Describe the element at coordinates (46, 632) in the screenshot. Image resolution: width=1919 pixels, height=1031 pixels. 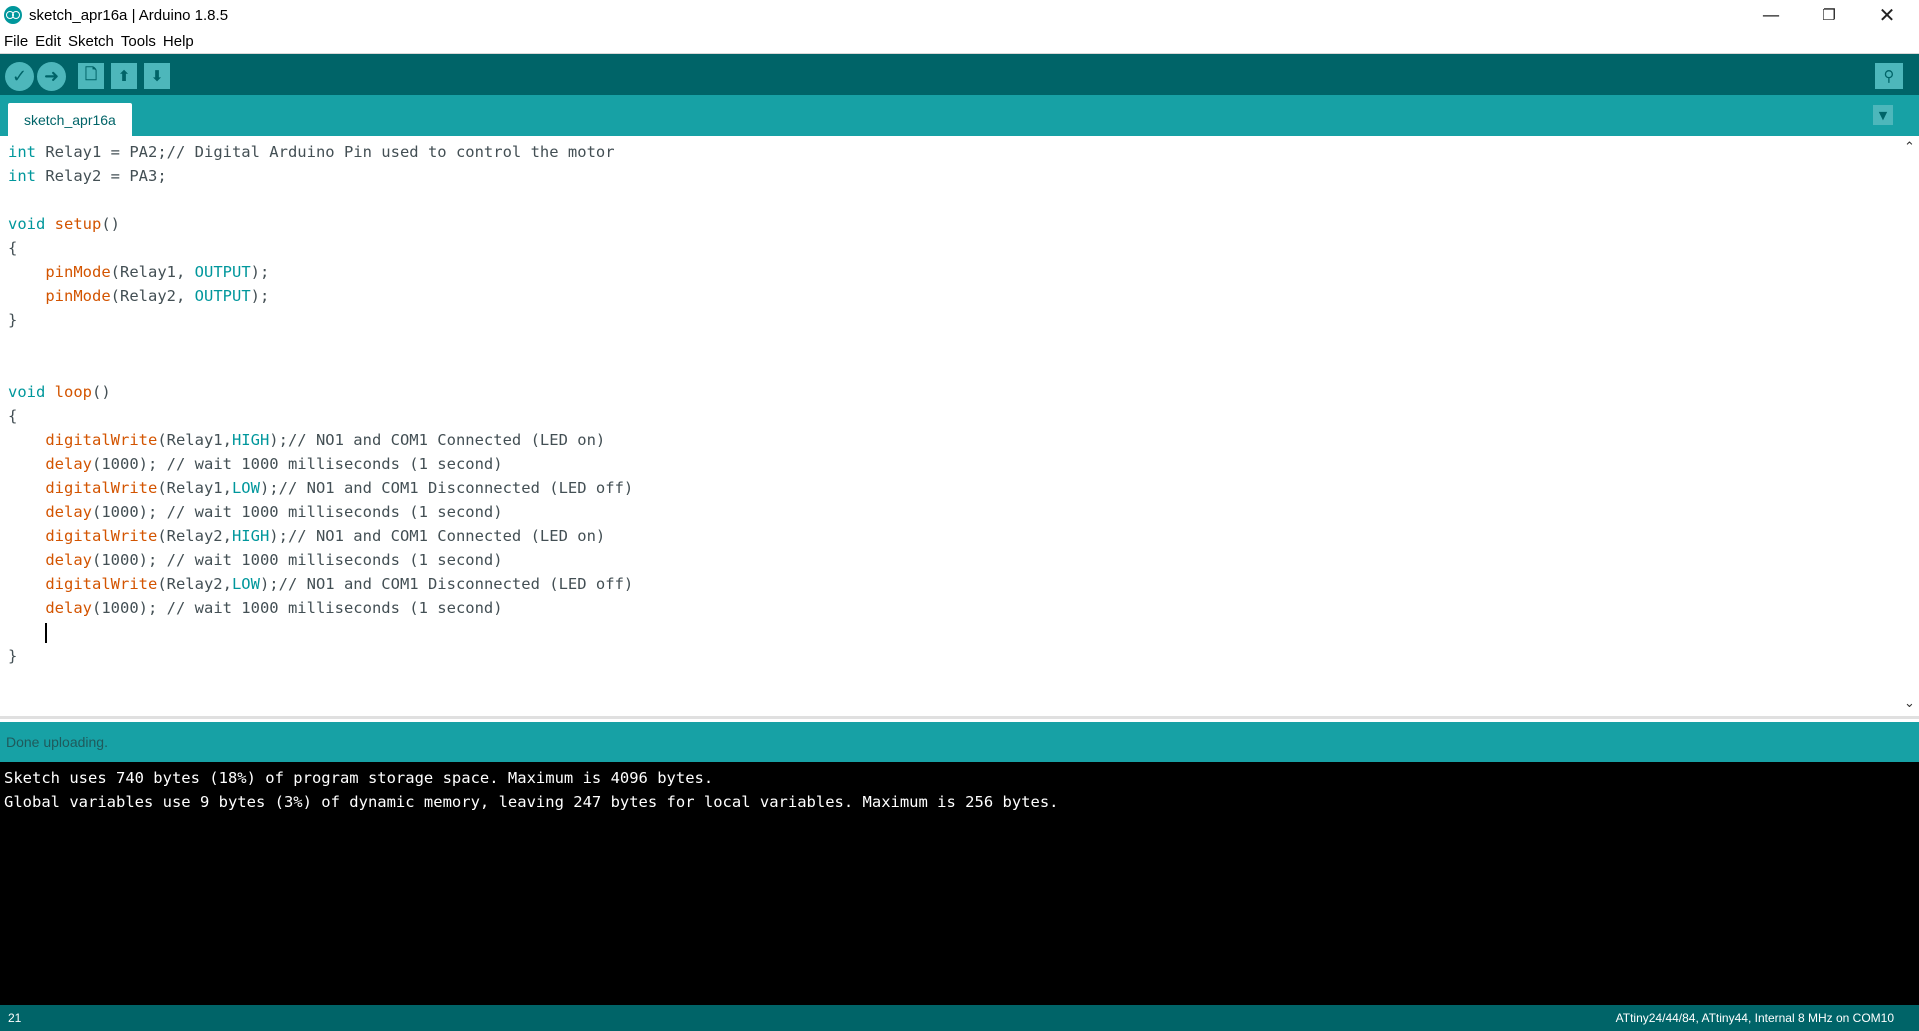
I see `text-cursor` at that location.